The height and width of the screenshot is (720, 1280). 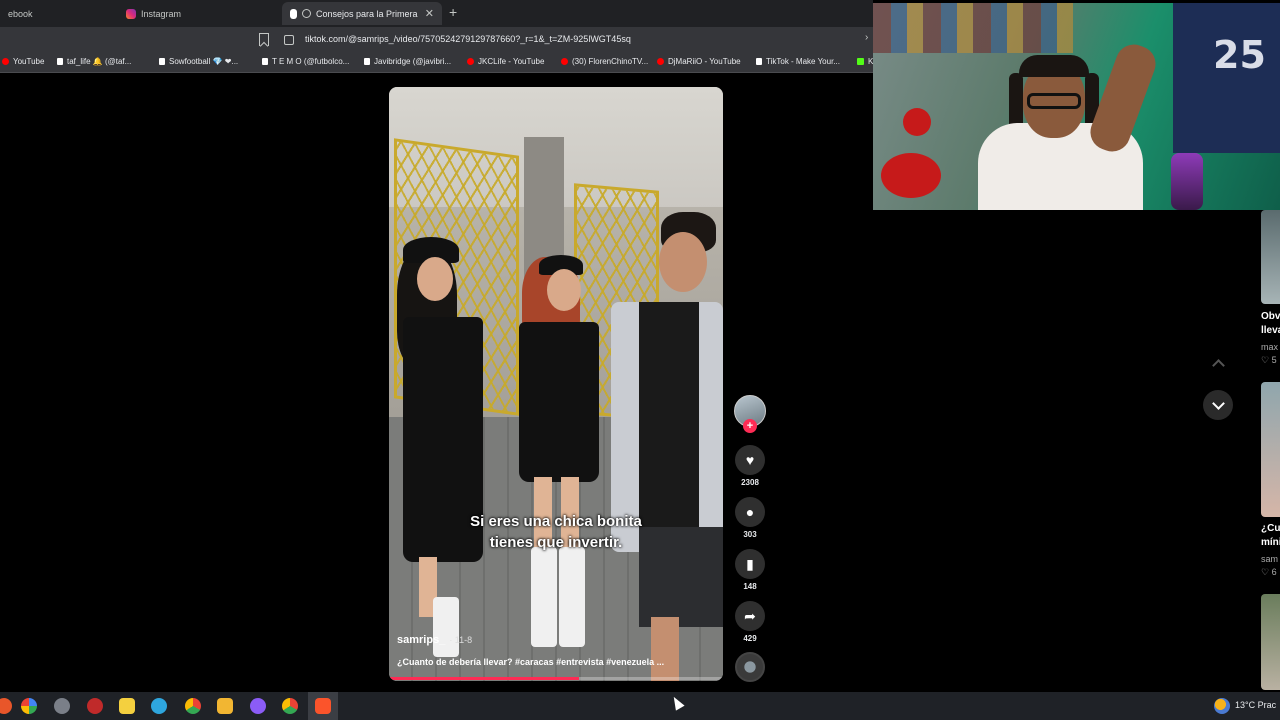 I want to click on video-author: samrips_ · 11-8, so click(x=434, y=640).